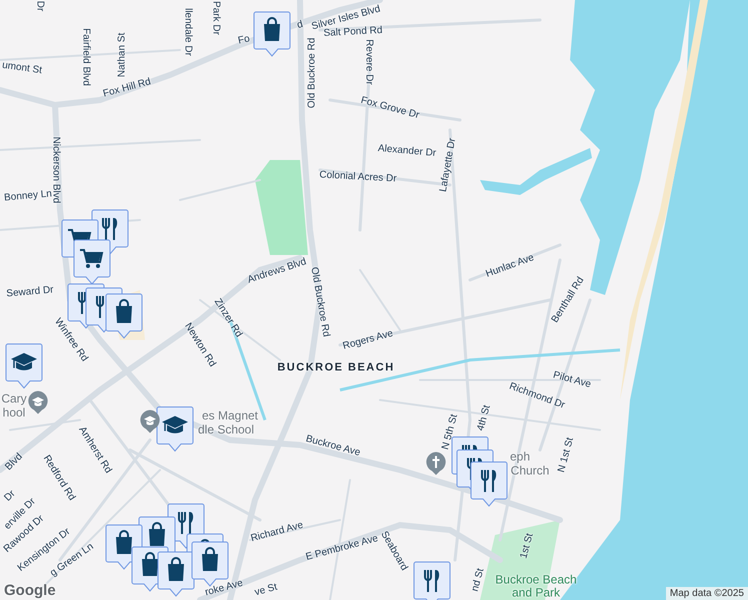  Describe the element at coordinates (369, 62) in the screenshot. I see `street-label: Revere Dr` at that location.